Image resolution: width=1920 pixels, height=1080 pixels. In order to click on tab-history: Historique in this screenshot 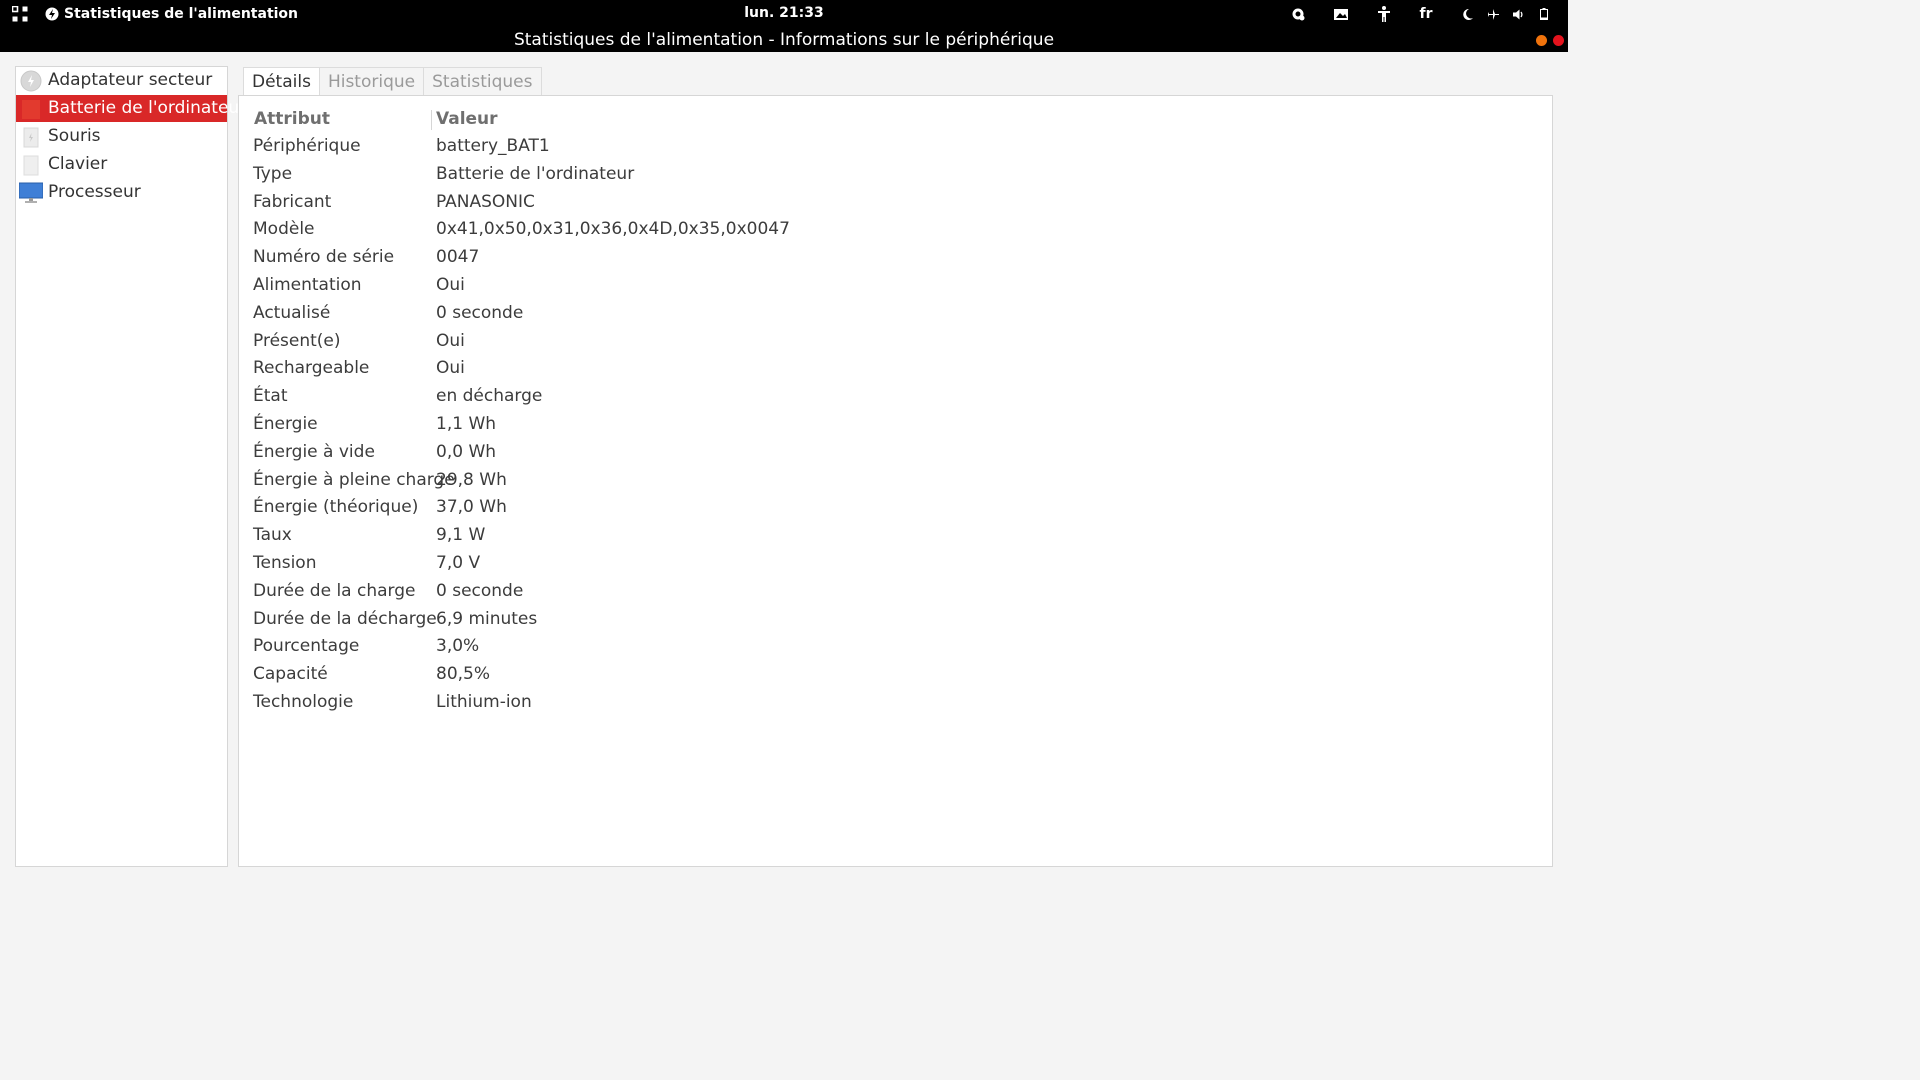, I will do `click(371, 81)`.